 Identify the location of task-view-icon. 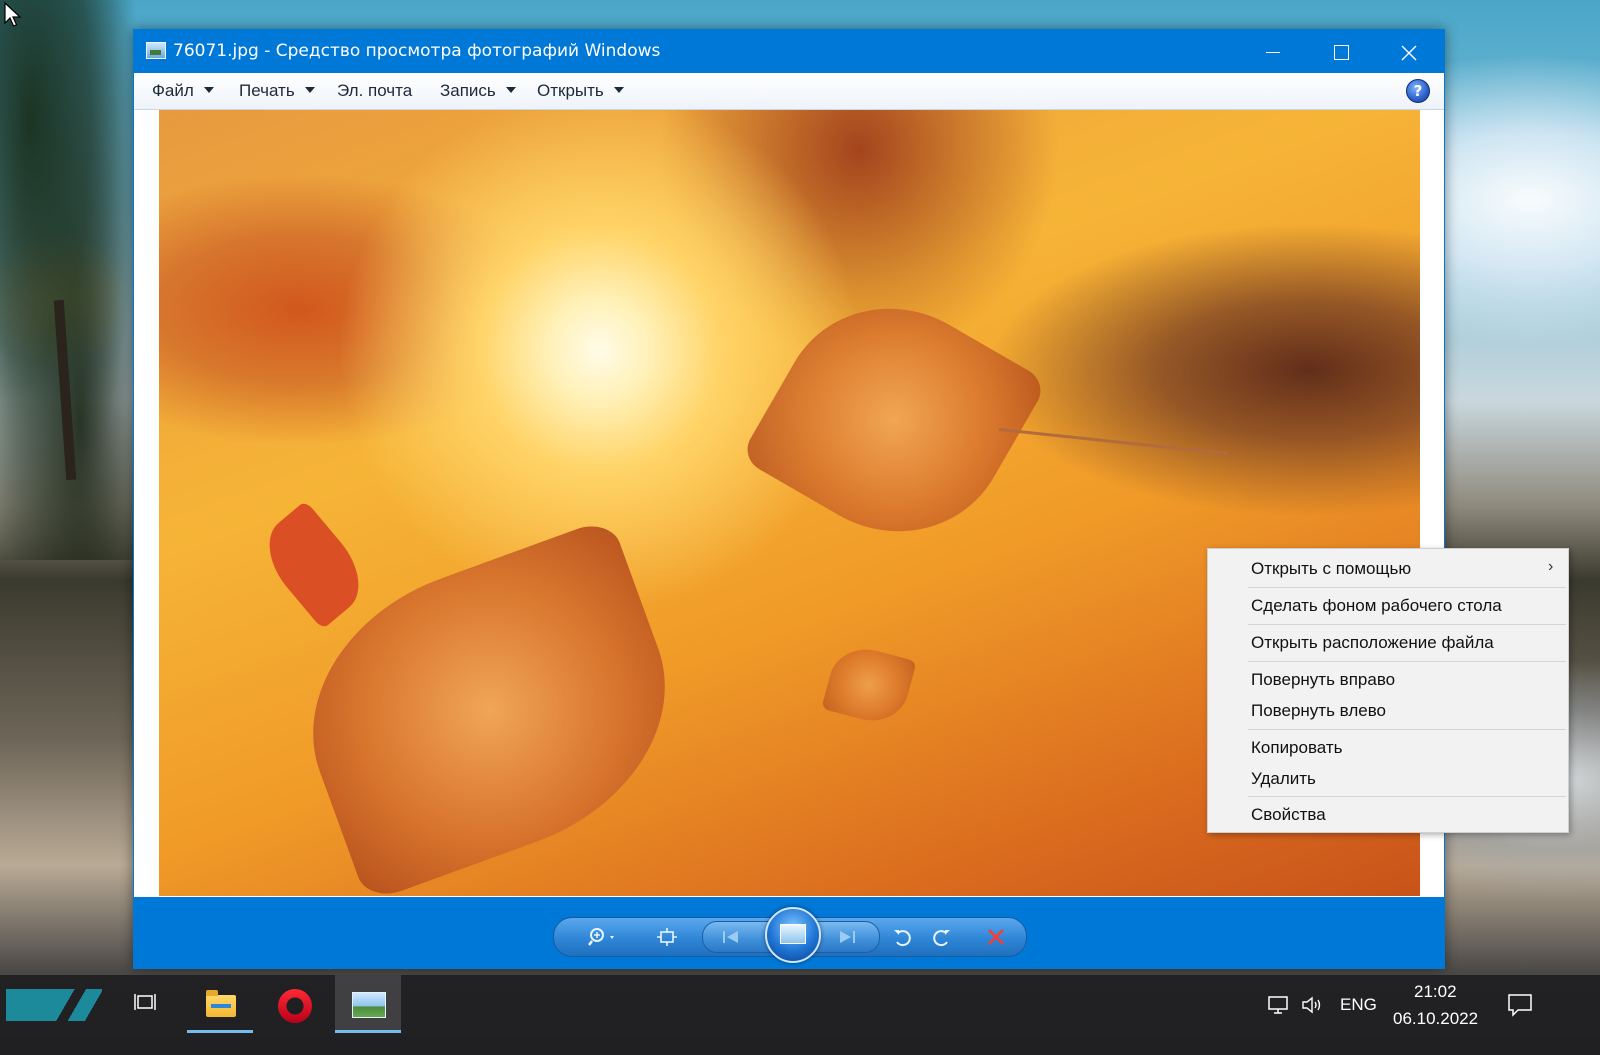
(145, 1002).